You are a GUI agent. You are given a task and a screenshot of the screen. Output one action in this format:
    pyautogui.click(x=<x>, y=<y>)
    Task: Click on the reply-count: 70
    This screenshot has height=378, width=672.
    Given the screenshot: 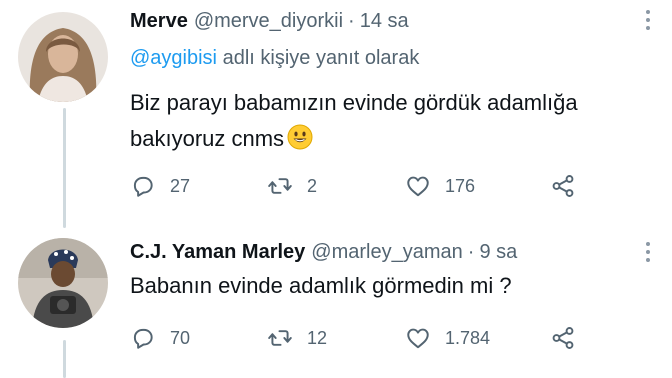 What is the action you would take?
    pyautogui.click(x=180, y=337)
    